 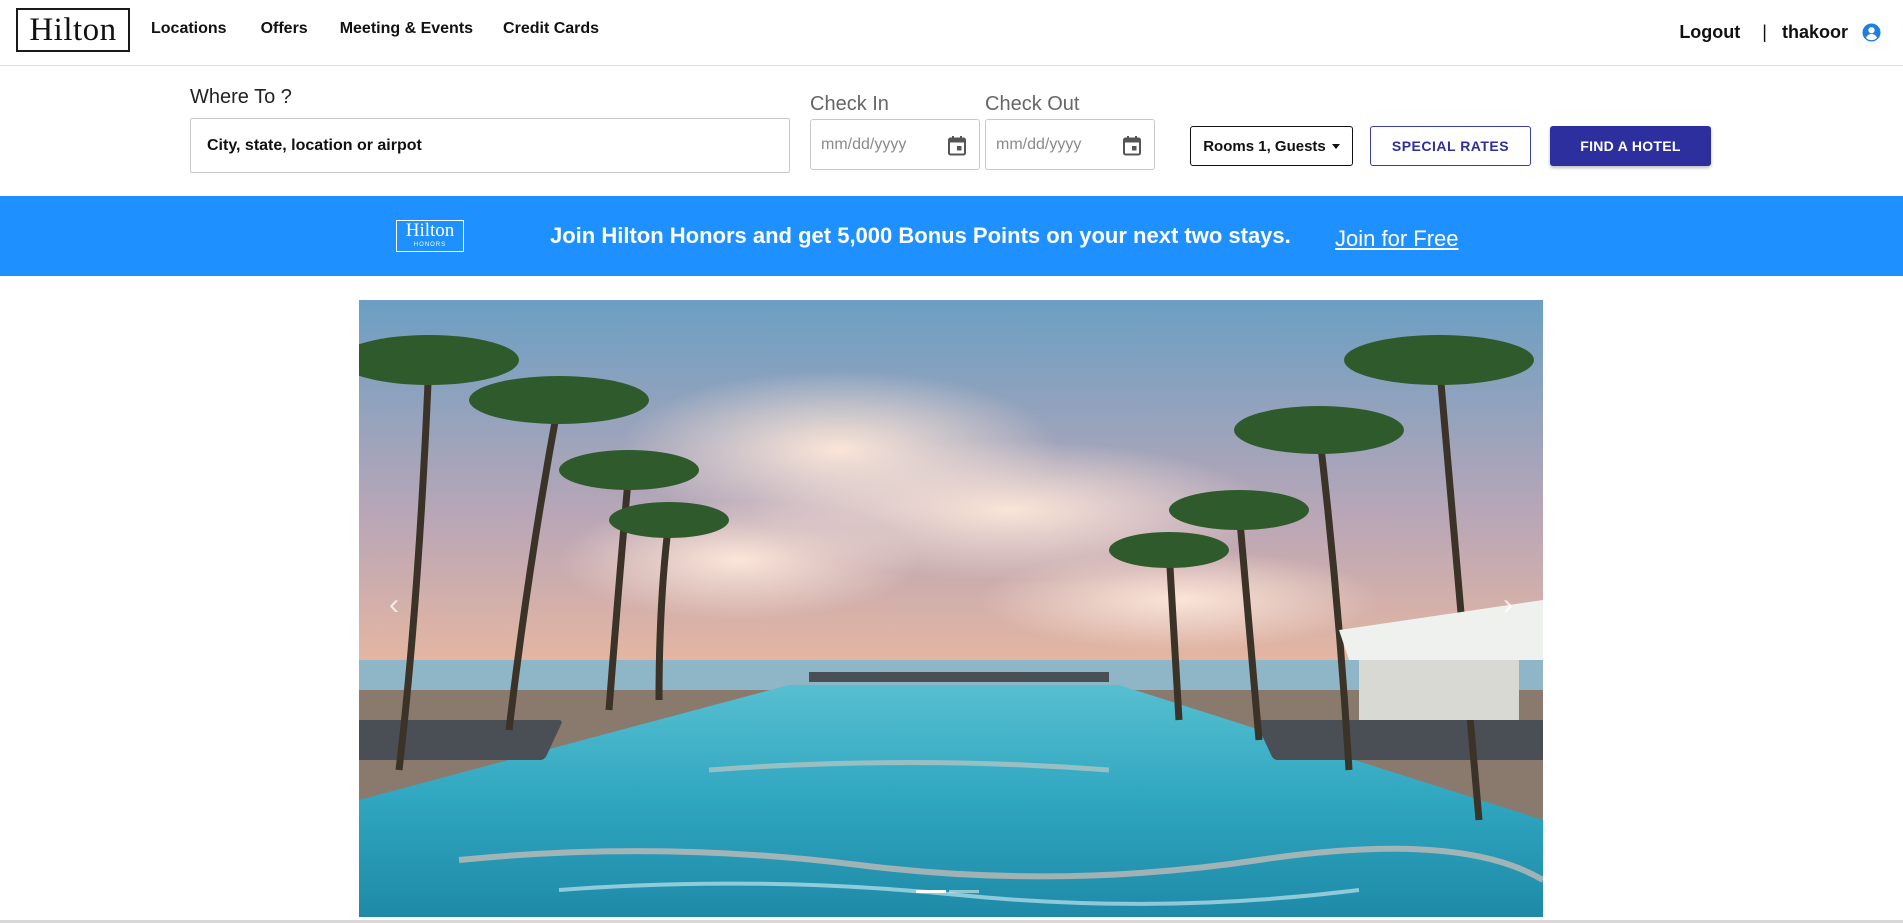 I want to click on user-circle-icon, so click(x=1871, y=32).